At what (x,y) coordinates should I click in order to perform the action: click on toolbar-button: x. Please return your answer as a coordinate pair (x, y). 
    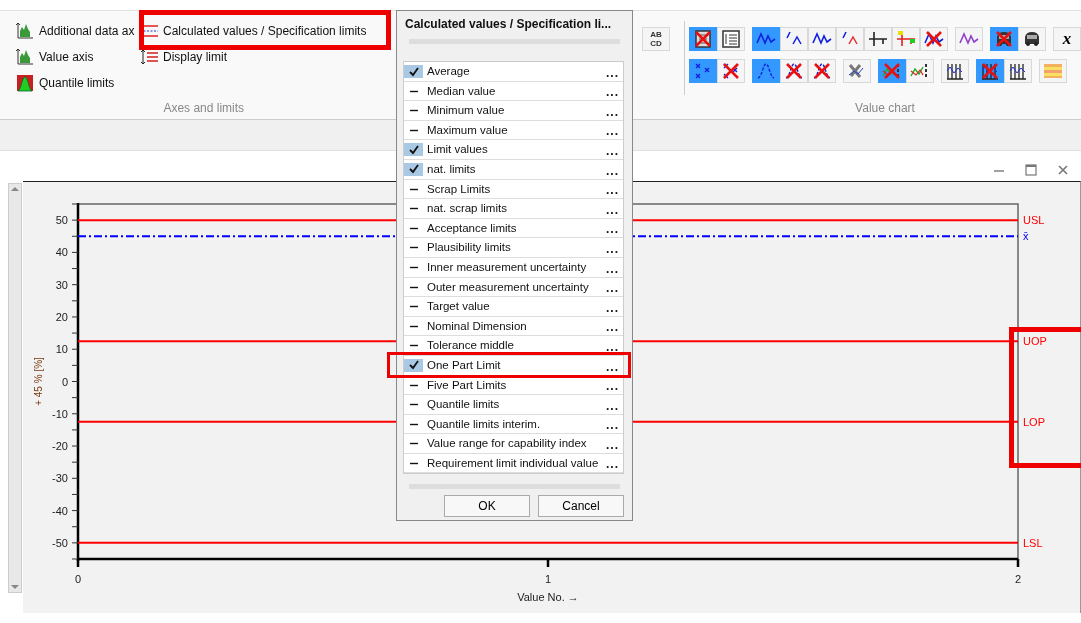
    Looking at the image, I should click on (1067, 39).